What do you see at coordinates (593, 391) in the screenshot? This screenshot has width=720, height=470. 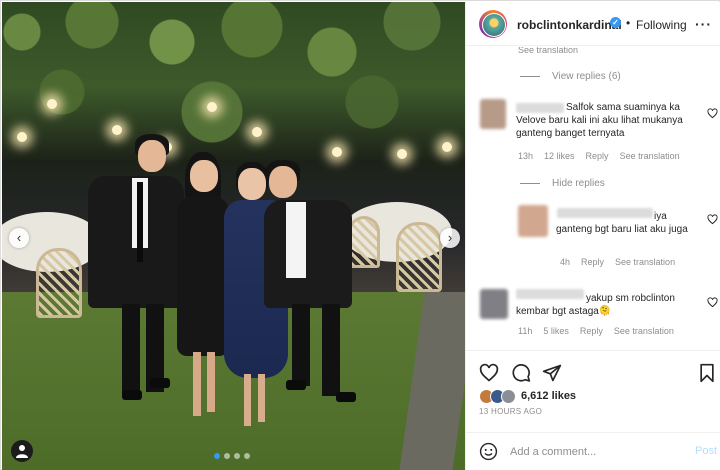 I see `post-actions: 6,612 likes 13 HOURS AGO` at bounding box center [593, 391].